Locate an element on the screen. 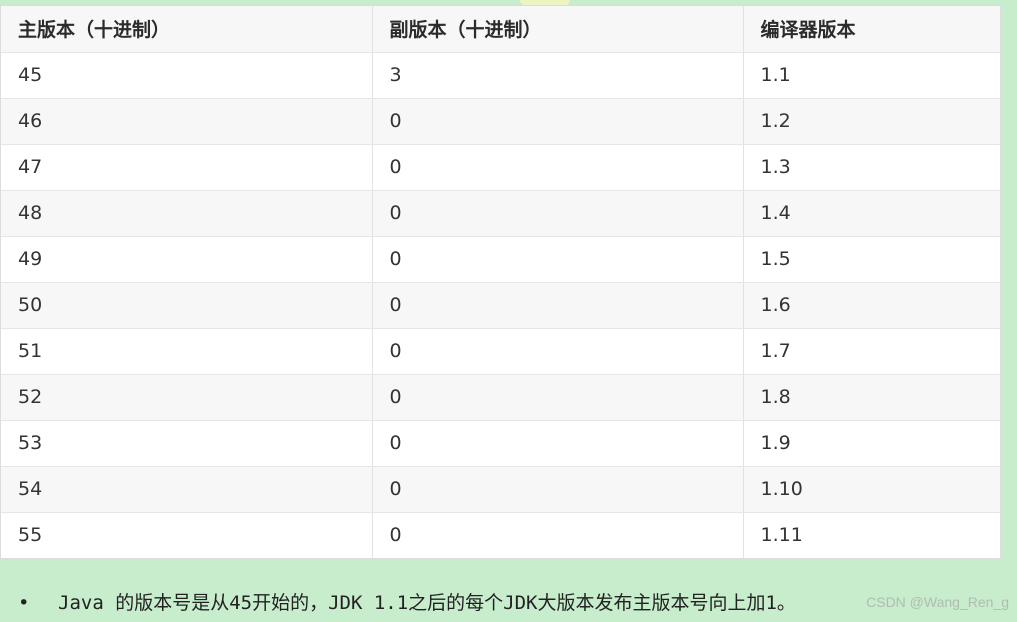 Image resolution: width=1017 pixels, height=622 pixels. cell-major: 53 is located at coordinates (187, 443).